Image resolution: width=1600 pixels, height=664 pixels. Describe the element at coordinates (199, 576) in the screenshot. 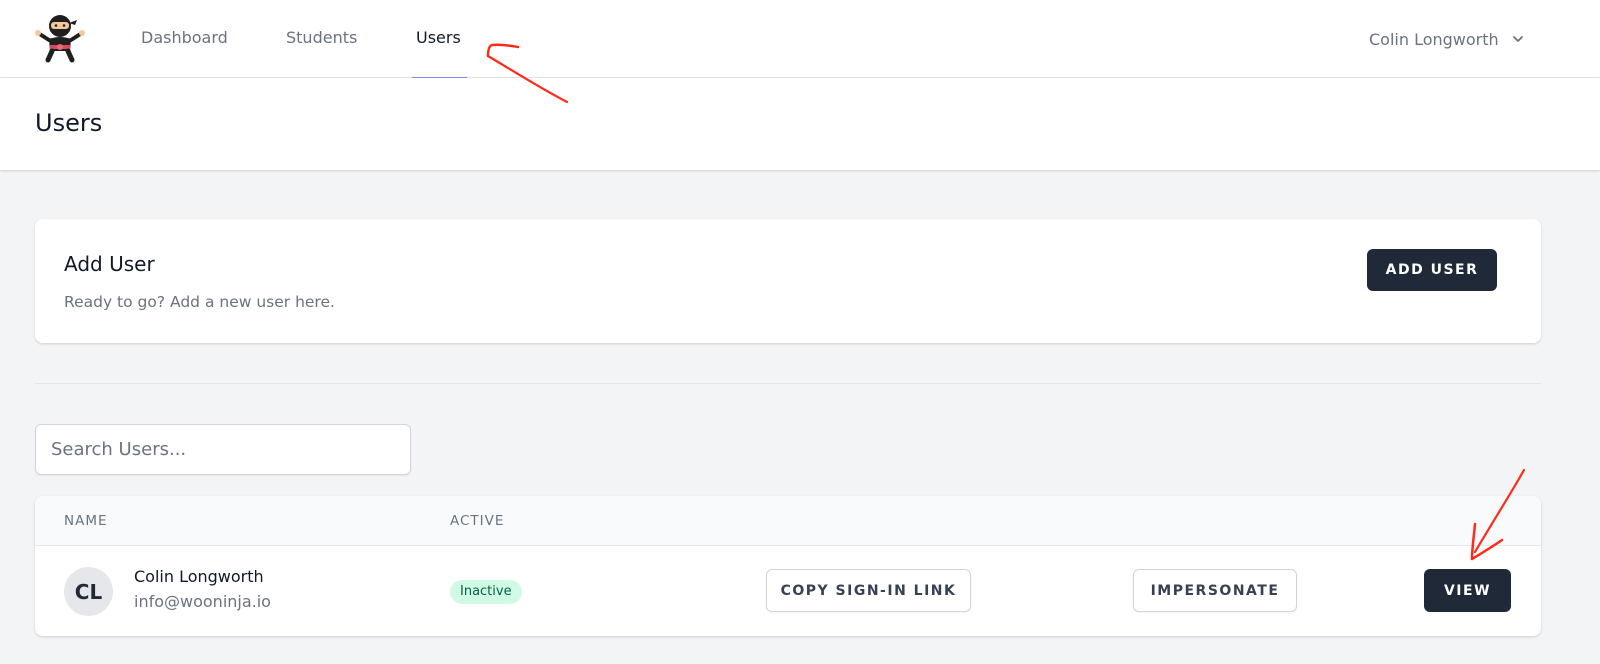

I see `user-name: Colin Longworth` at that location.